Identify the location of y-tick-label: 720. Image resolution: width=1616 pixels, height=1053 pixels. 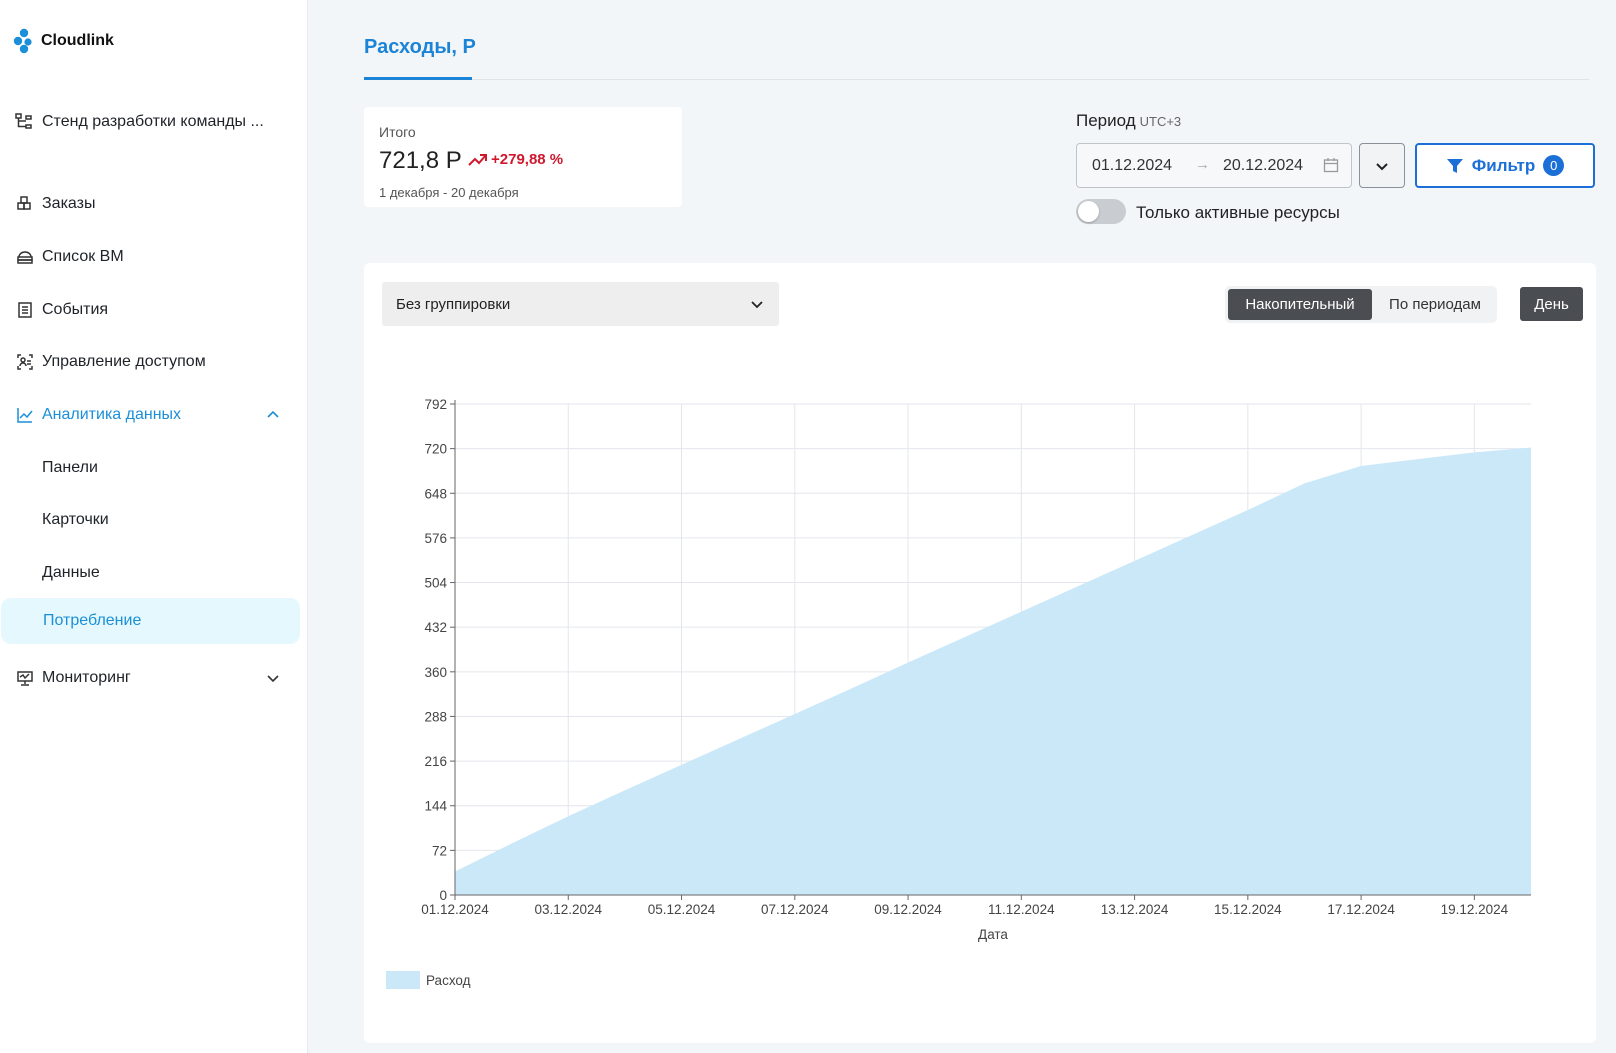
(435, 449).